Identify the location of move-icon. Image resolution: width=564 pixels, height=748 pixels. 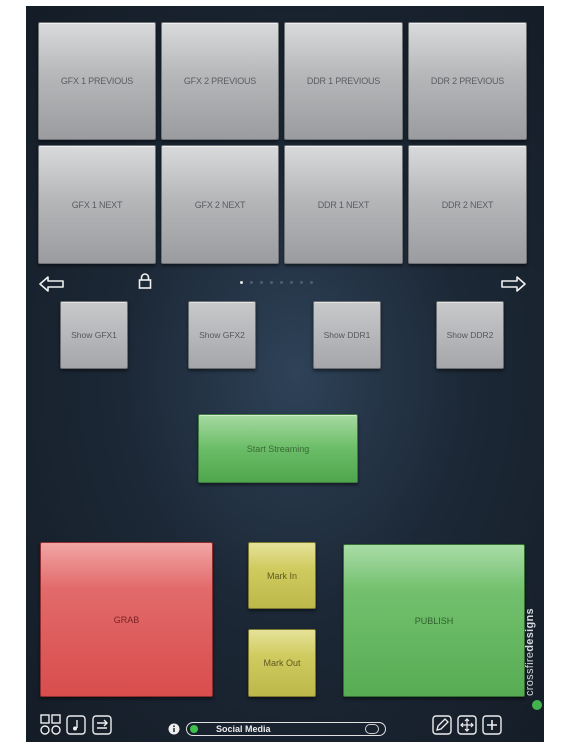
(467, 725).